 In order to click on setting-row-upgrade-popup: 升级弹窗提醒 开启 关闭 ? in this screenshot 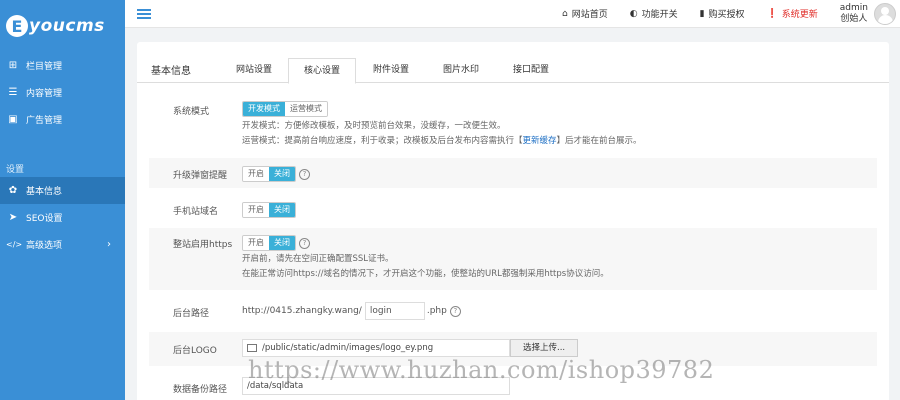, I will do `click(513, 173)`.